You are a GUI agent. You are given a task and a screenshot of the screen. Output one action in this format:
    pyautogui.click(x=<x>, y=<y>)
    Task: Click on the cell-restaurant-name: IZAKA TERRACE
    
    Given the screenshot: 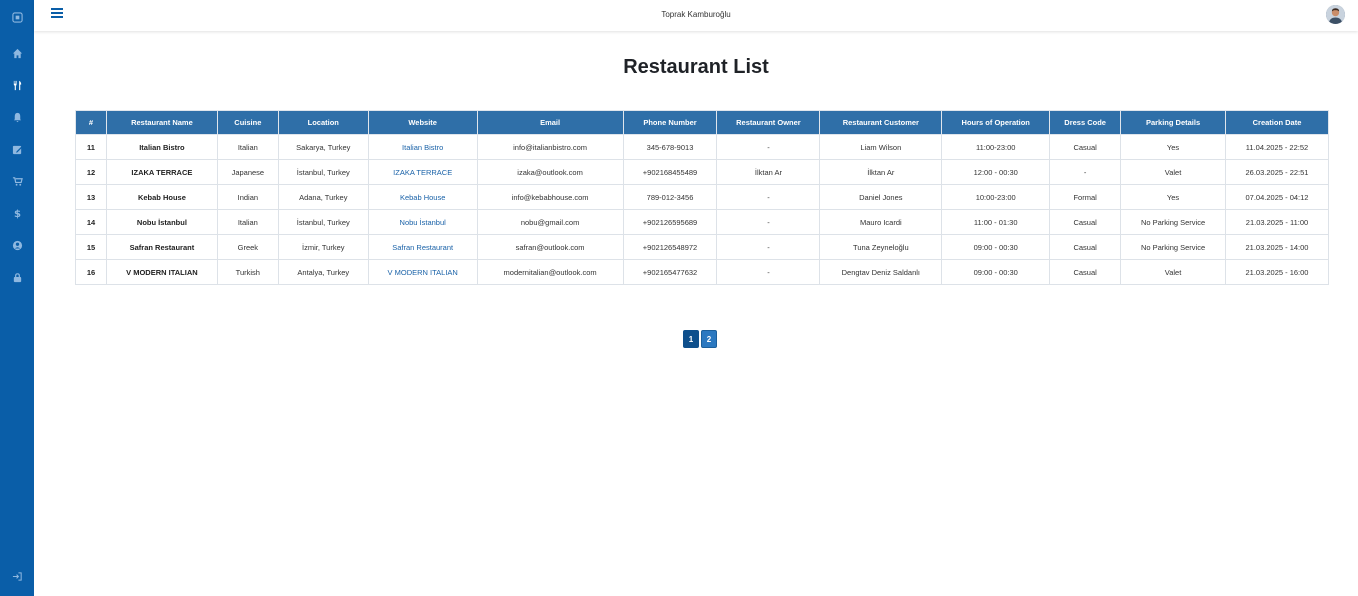 What is the action you would take?
    pyautogui.click(x=161, y=172)
    